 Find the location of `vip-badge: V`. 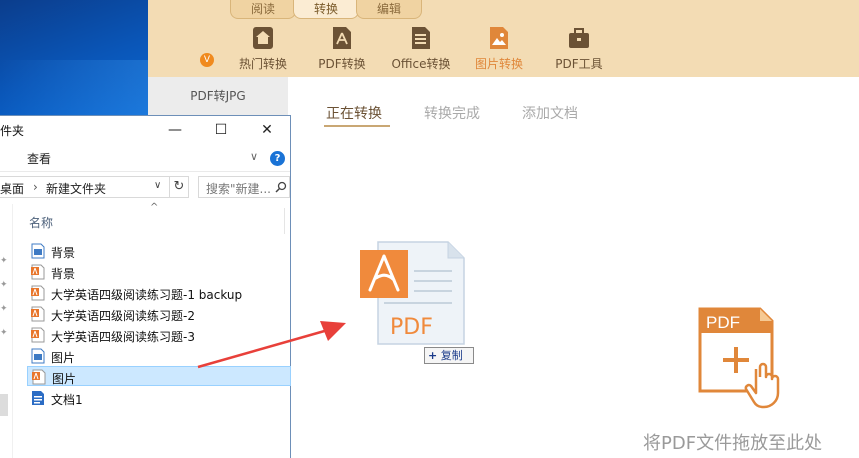

vip-badge: V is located at coordinates (207, 60).